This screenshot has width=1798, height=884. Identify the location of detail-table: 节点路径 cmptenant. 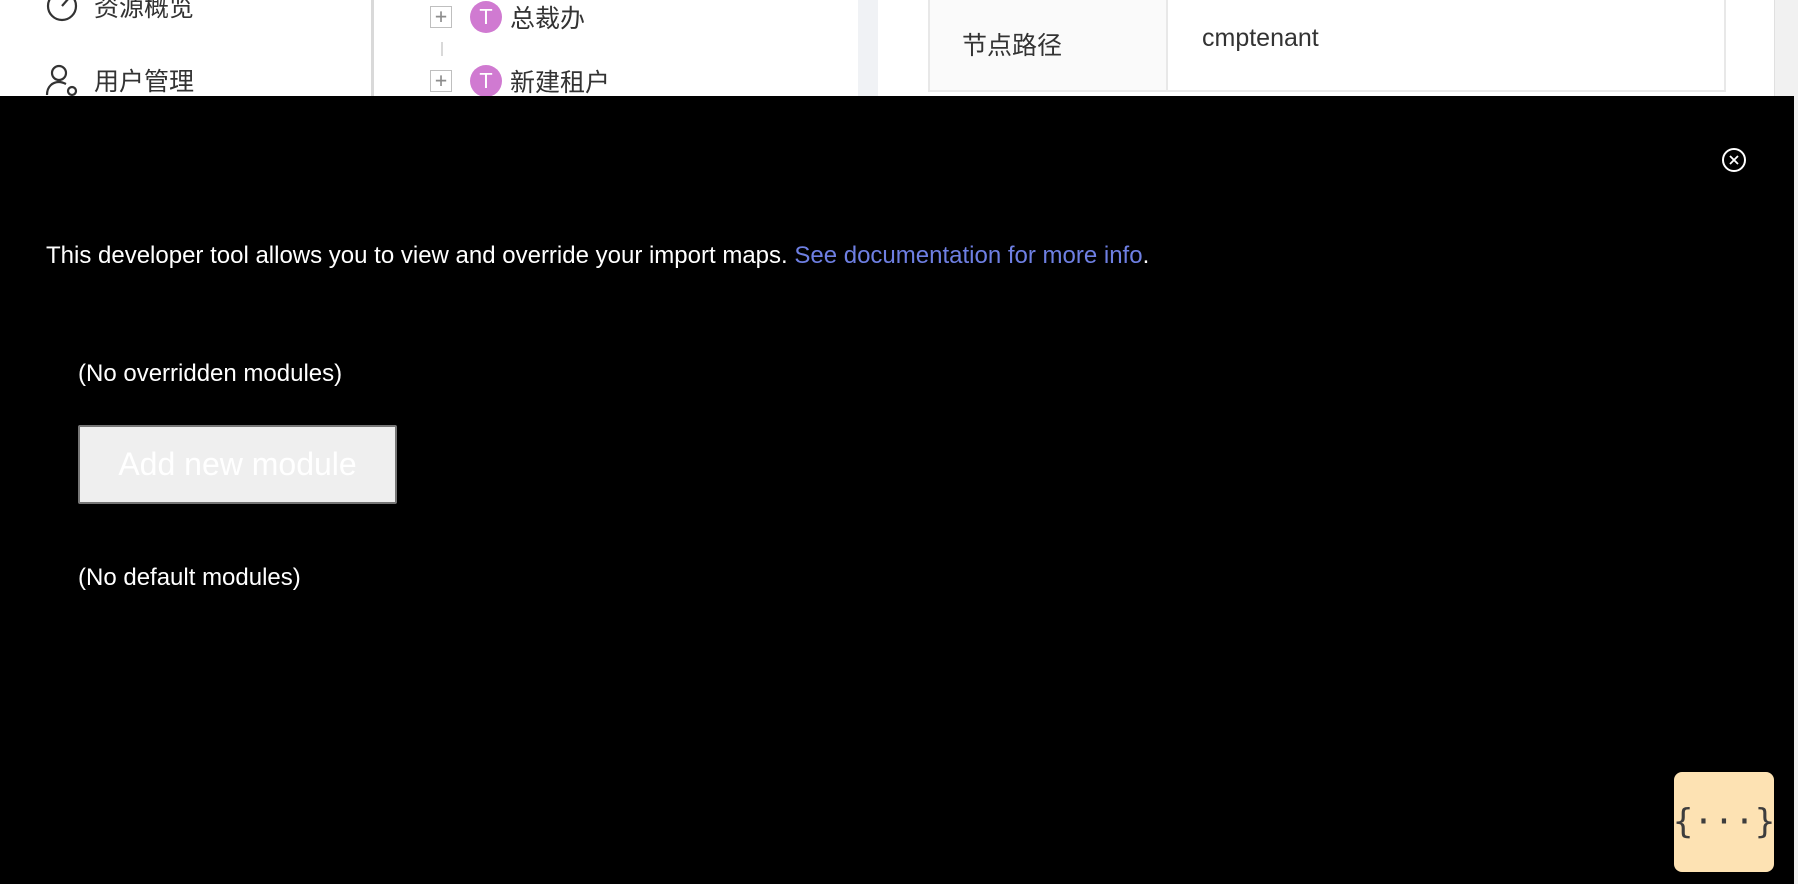
(1327, 46).